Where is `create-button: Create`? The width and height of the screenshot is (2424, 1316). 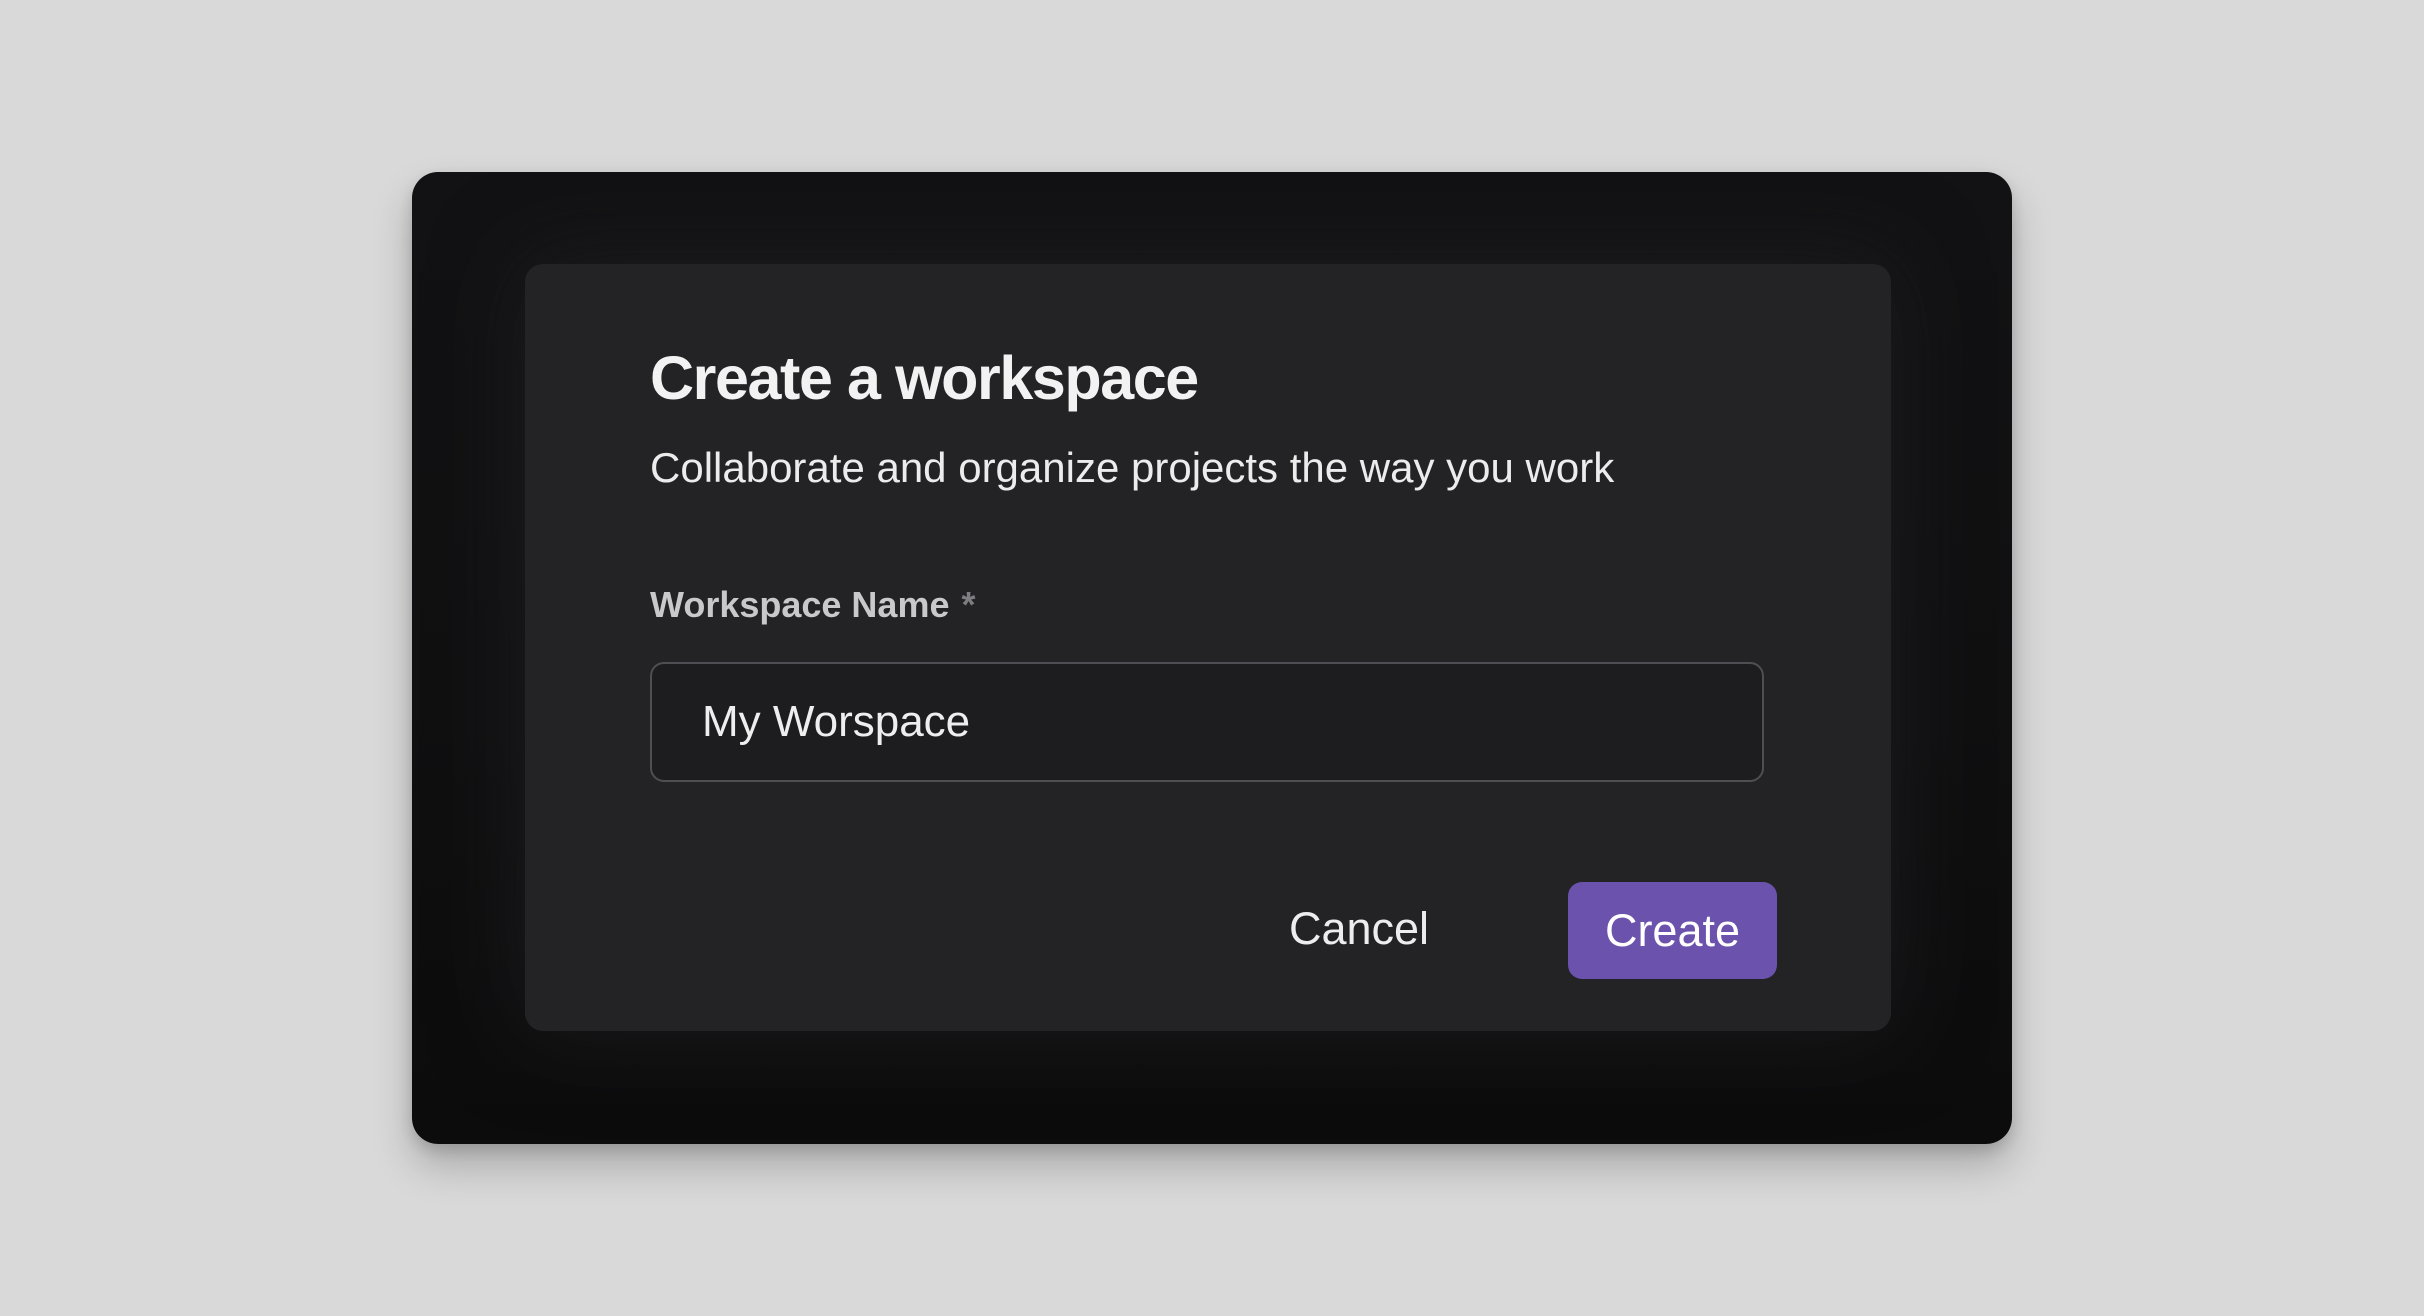 create-button: Create is located at coordinates (1672, 930).